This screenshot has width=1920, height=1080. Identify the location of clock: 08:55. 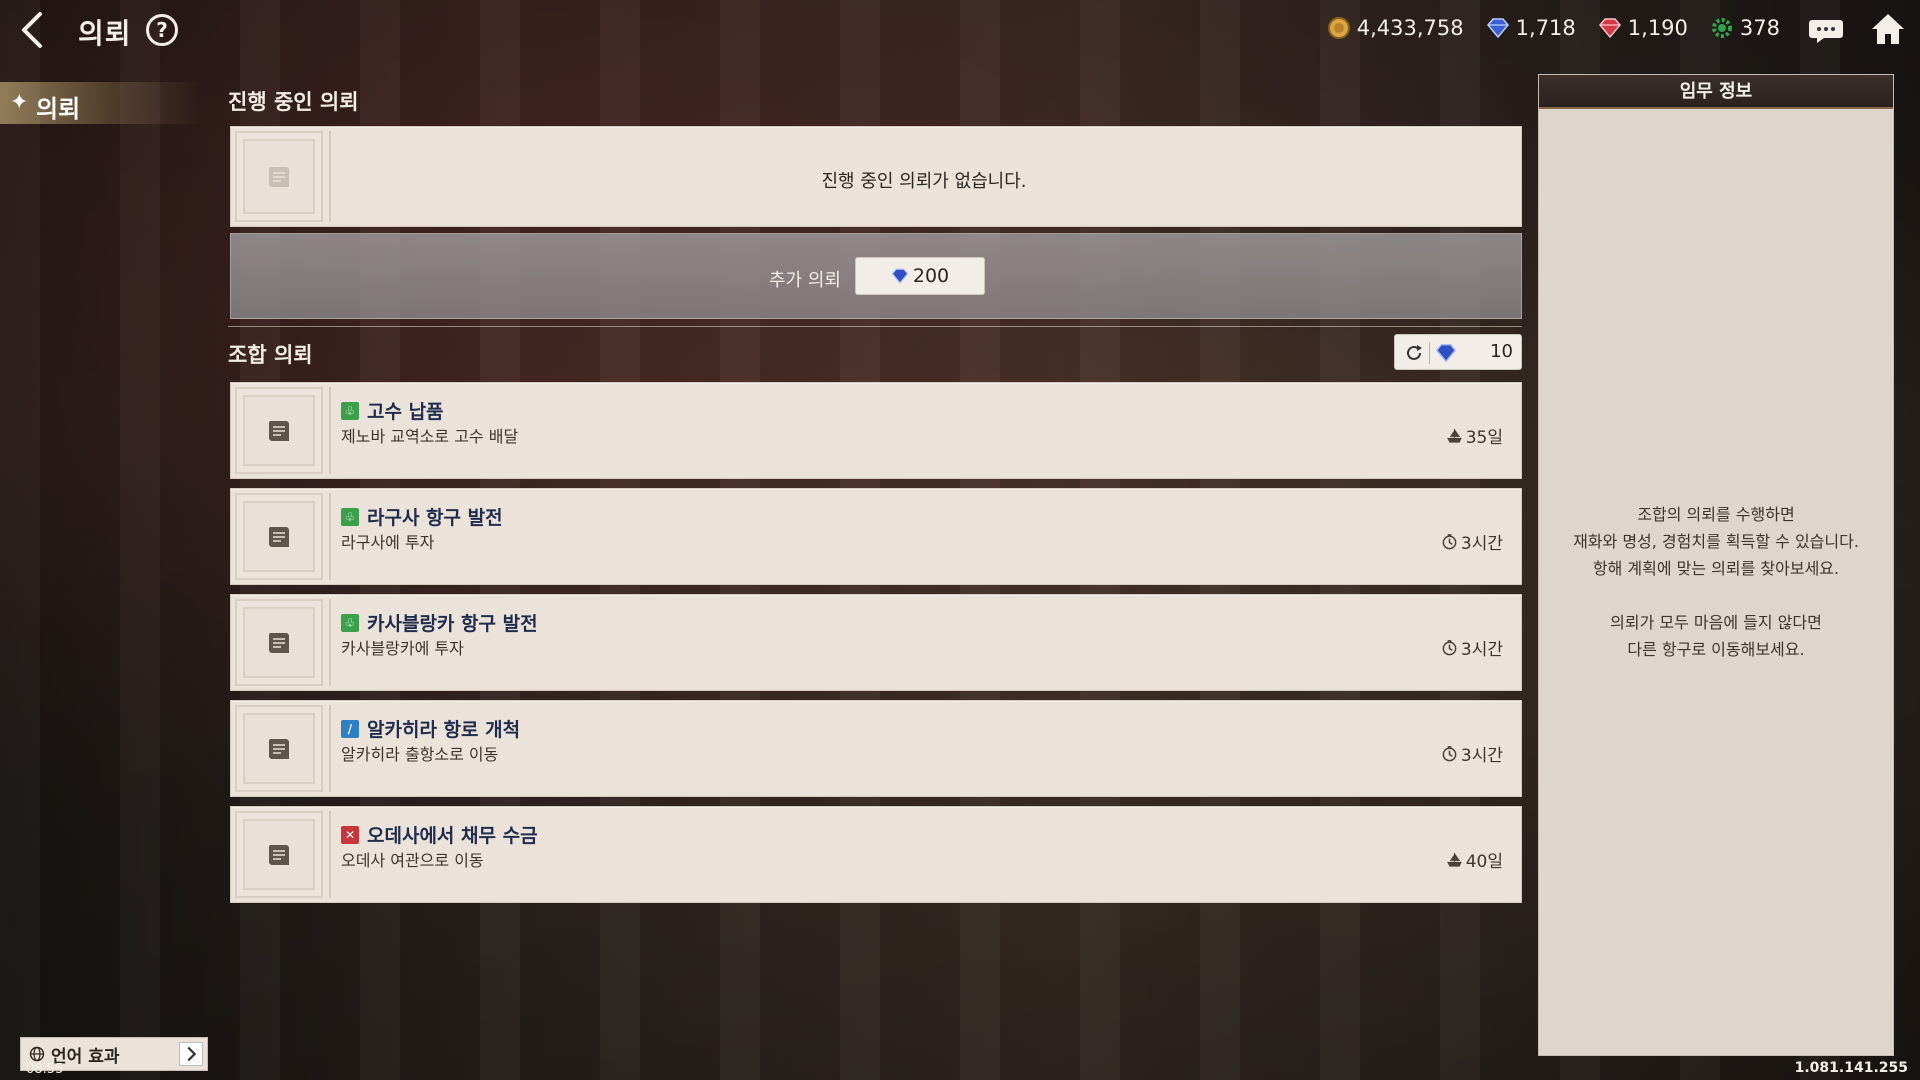
(45, 1069).